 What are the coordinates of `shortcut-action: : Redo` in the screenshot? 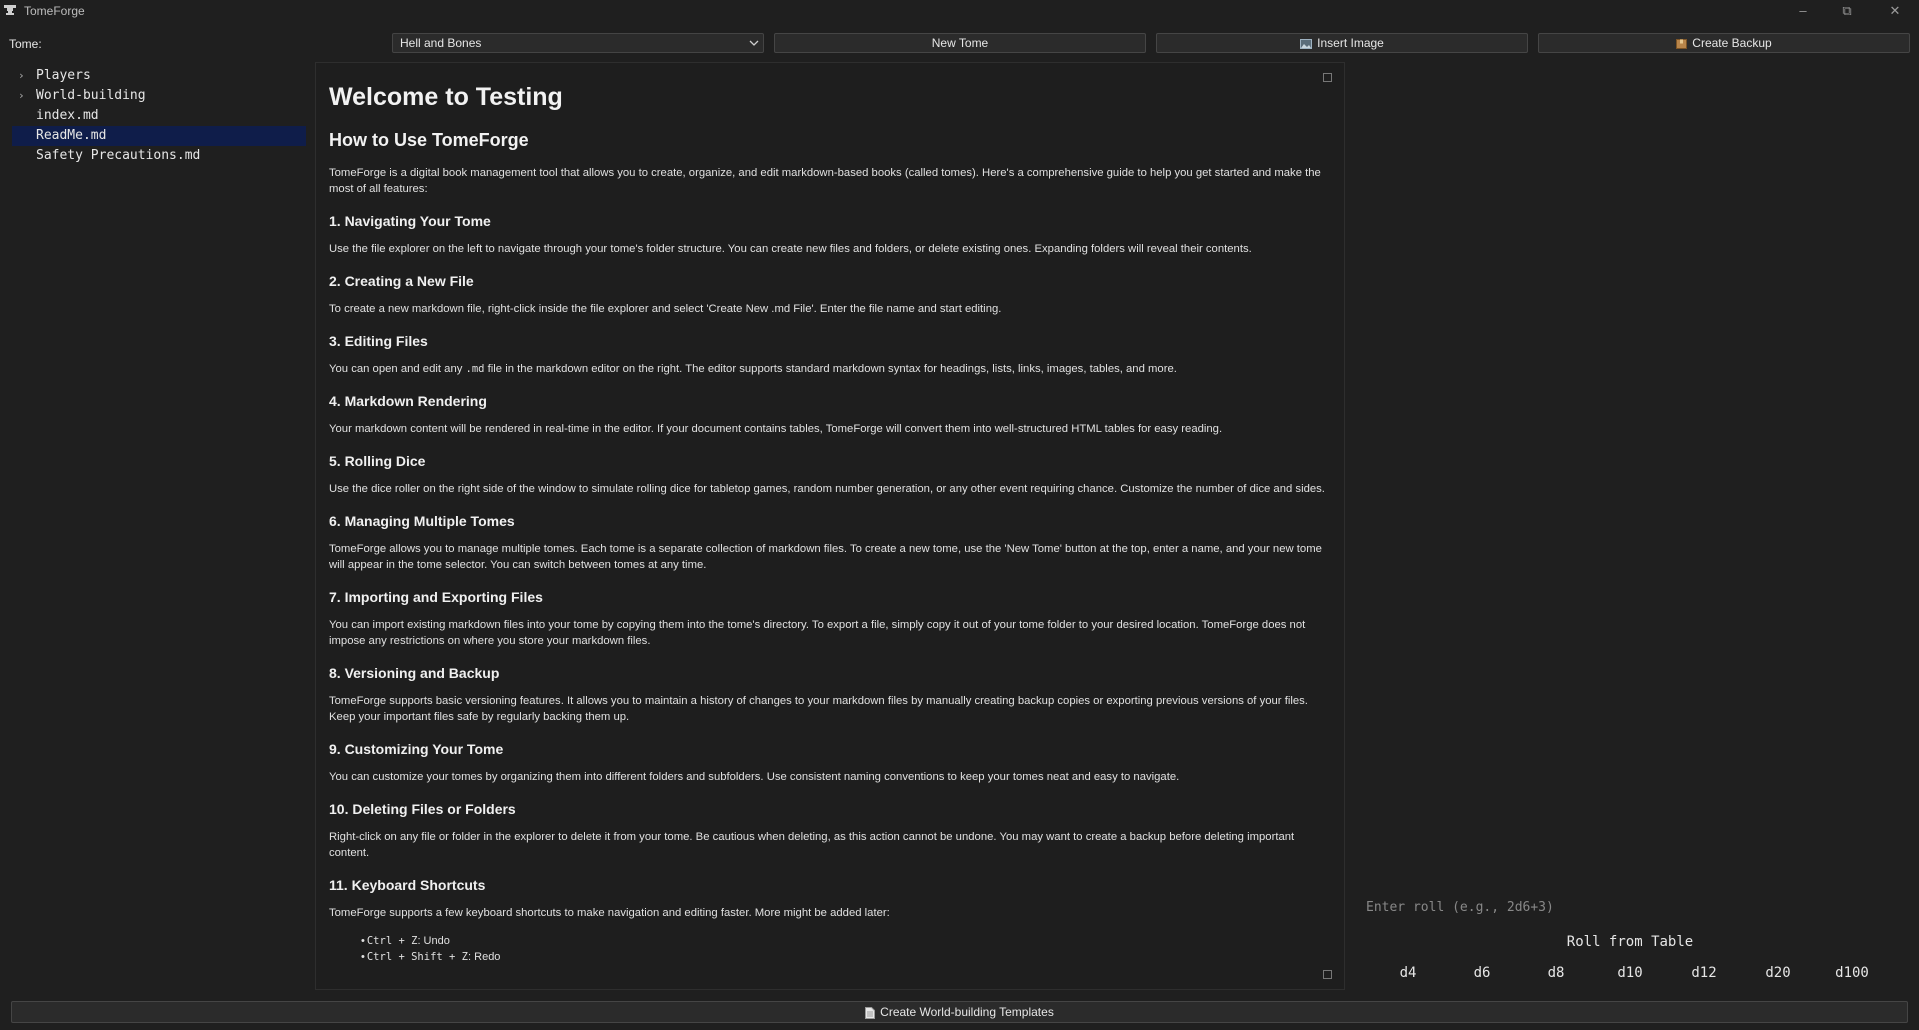 It's located at (484, 957).